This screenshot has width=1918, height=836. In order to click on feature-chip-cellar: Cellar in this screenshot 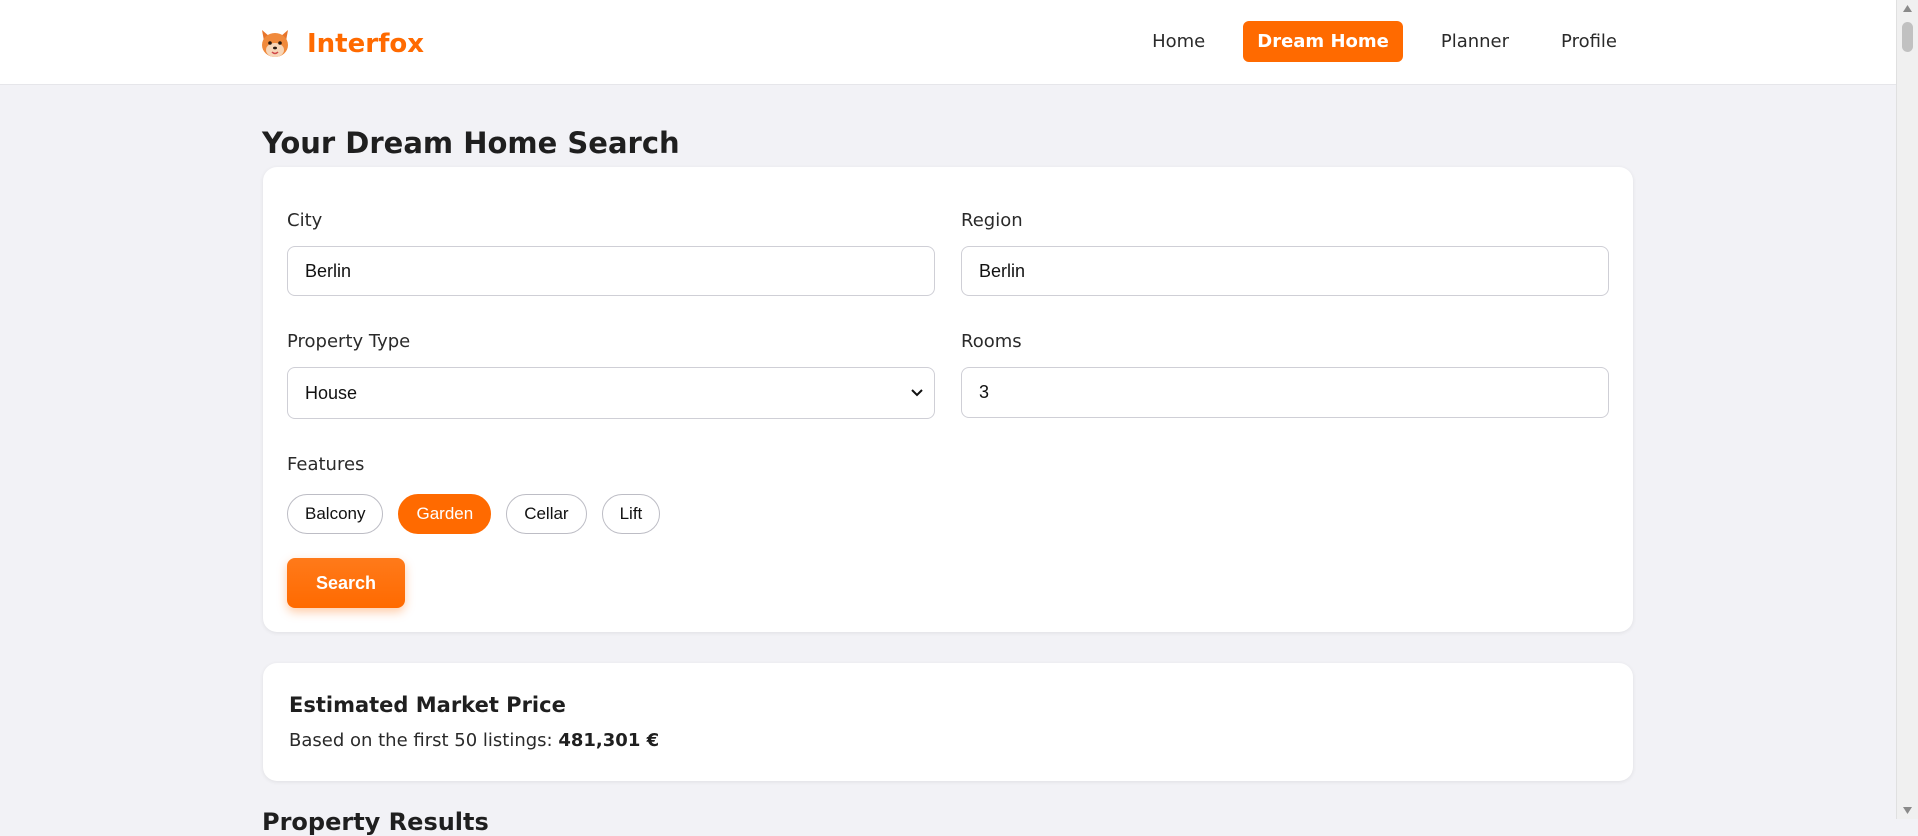, I will do `click(546, 514)`.